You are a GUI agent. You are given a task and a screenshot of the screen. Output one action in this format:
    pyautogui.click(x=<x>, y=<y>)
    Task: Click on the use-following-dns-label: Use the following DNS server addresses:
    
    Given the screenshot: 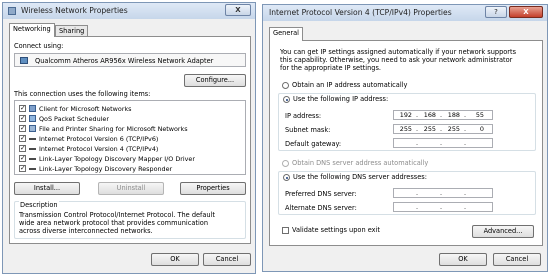 What is the action you would take?
    pyautogui.click(x=360, y=177)
    